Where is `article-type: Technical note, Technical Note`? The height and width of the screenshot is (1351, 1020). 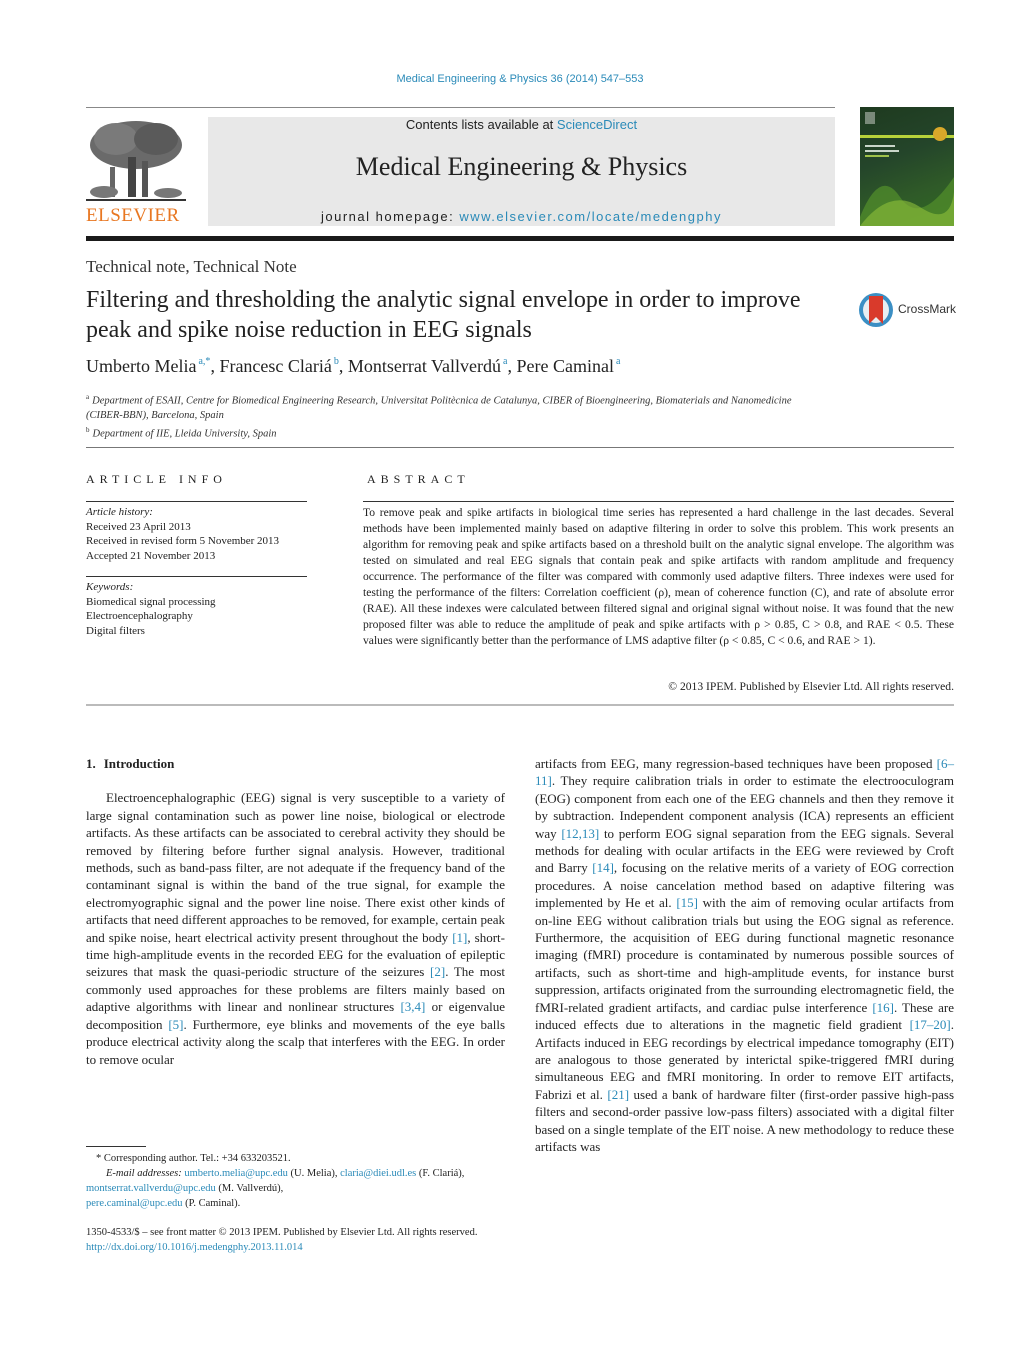
article-type: Technical note, Technical Note is located at coordinates (191, 266).